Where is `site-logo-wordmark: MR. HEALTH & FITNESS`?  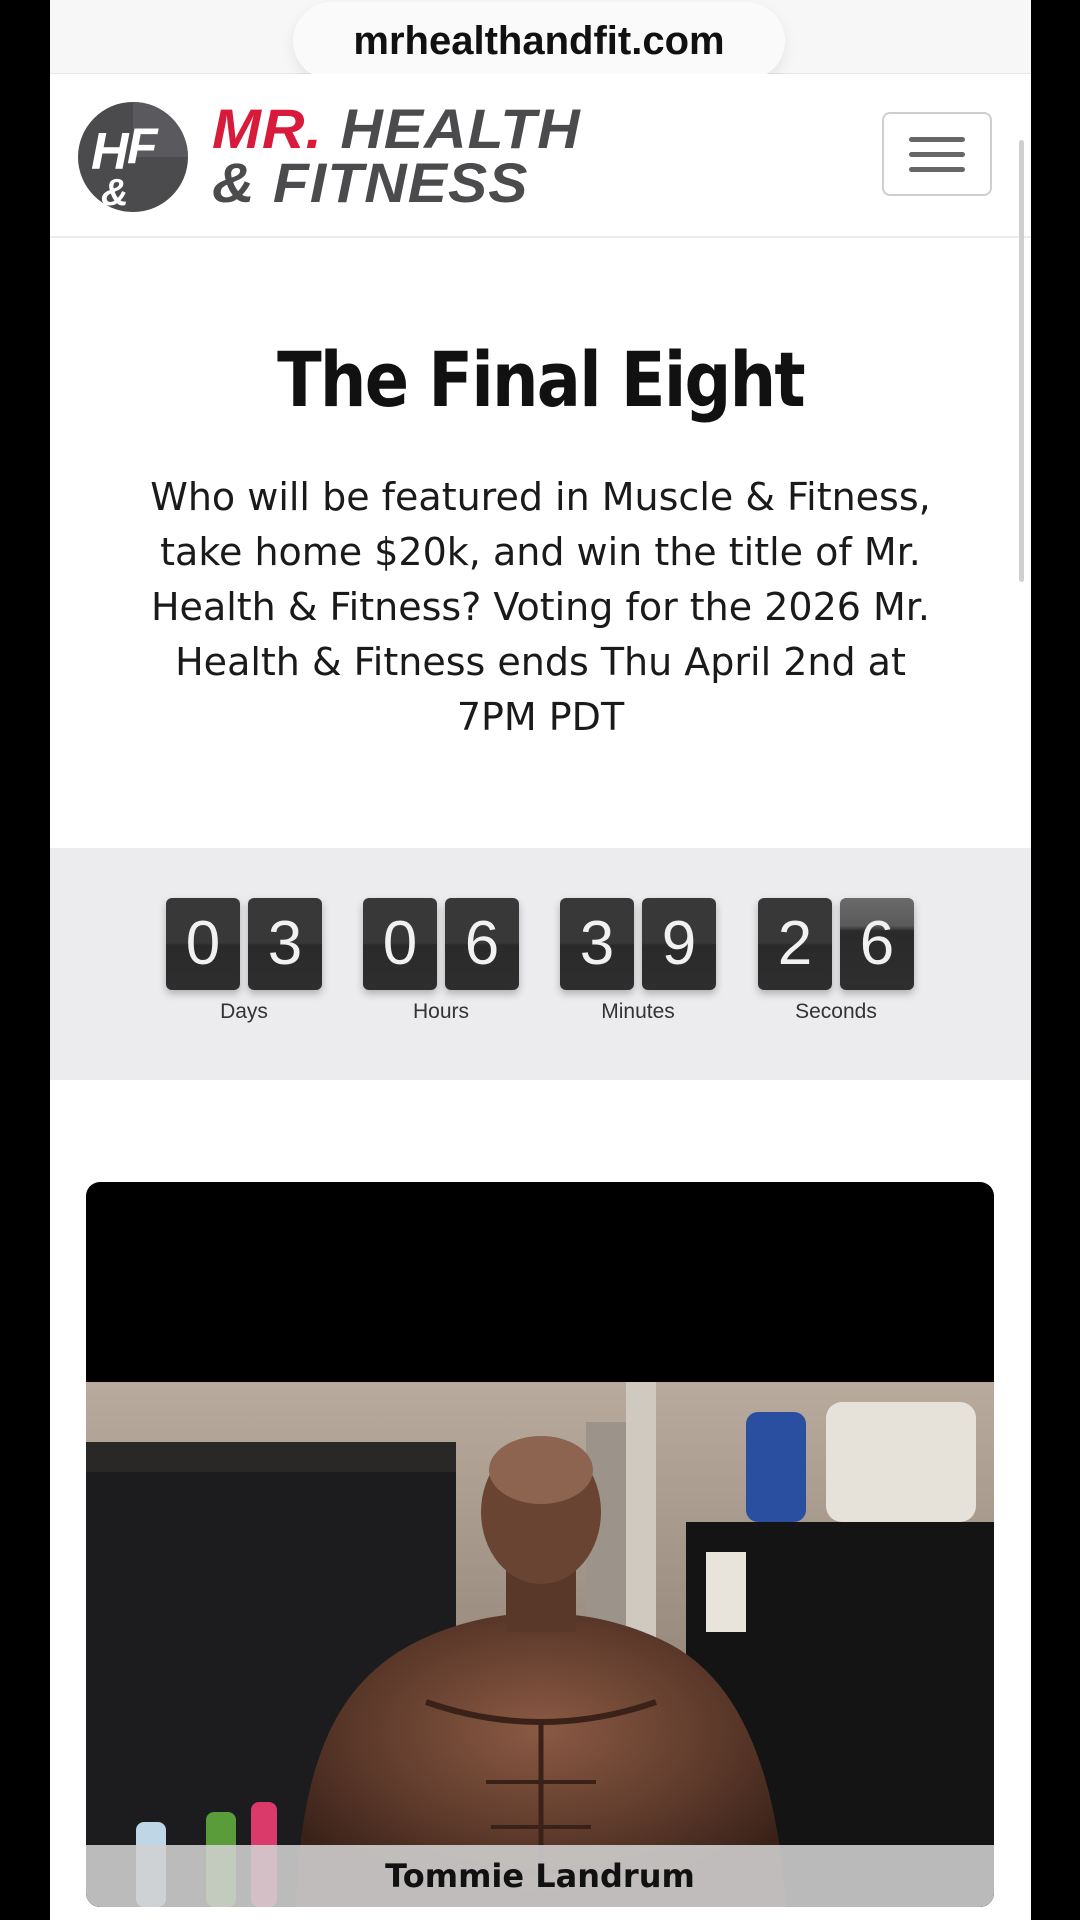 site-logo-wordmark: MR. HEALTH & FITNESS is located at coordinates (396, 157).